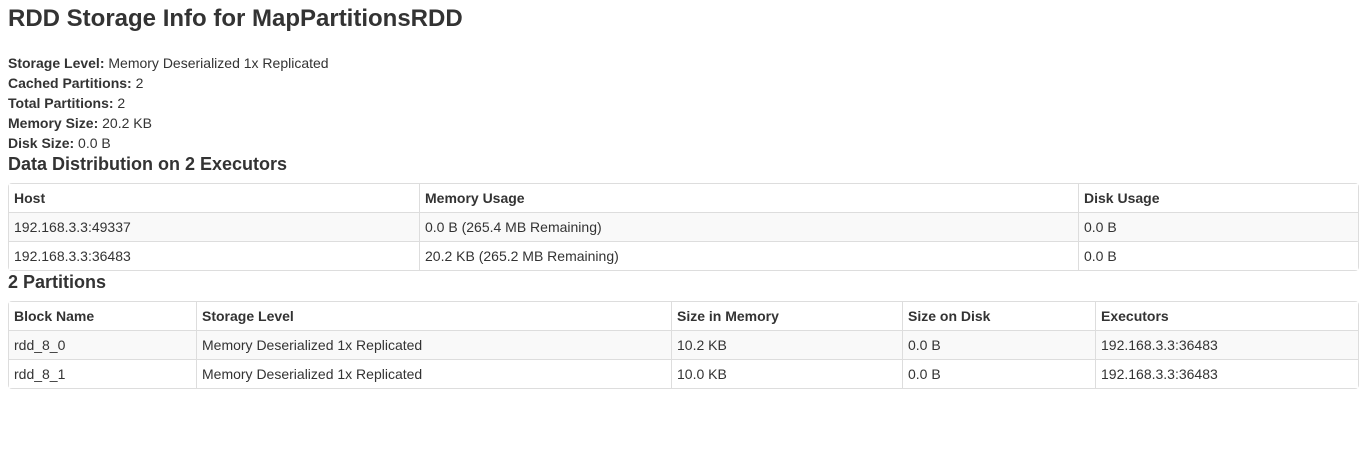 This screenshot has height=453, width=1371. What do you see at coordinates (1218, 198) in the screenshot?
I see `column-header-disk-usage: Disk Usage` at bounding box center [1218, 198].